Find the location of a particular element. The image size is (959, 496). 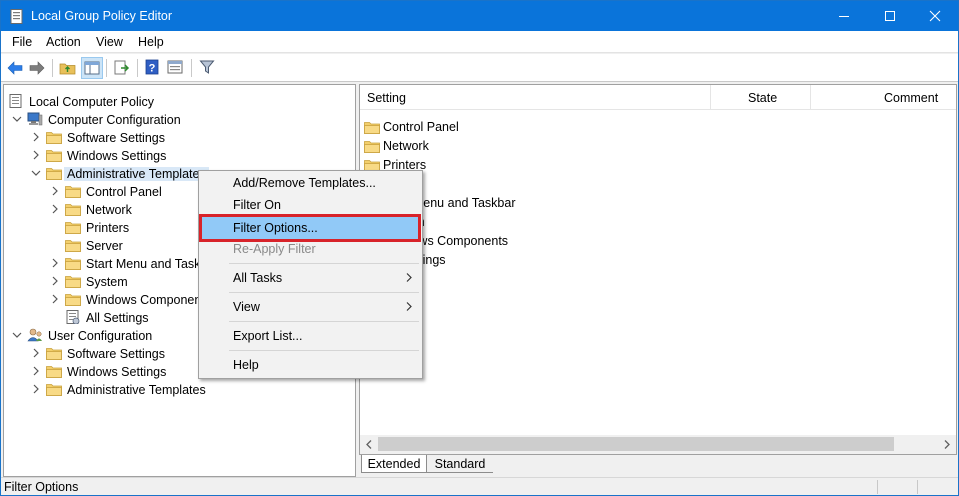

close-button is located at coordinates (935, 16).